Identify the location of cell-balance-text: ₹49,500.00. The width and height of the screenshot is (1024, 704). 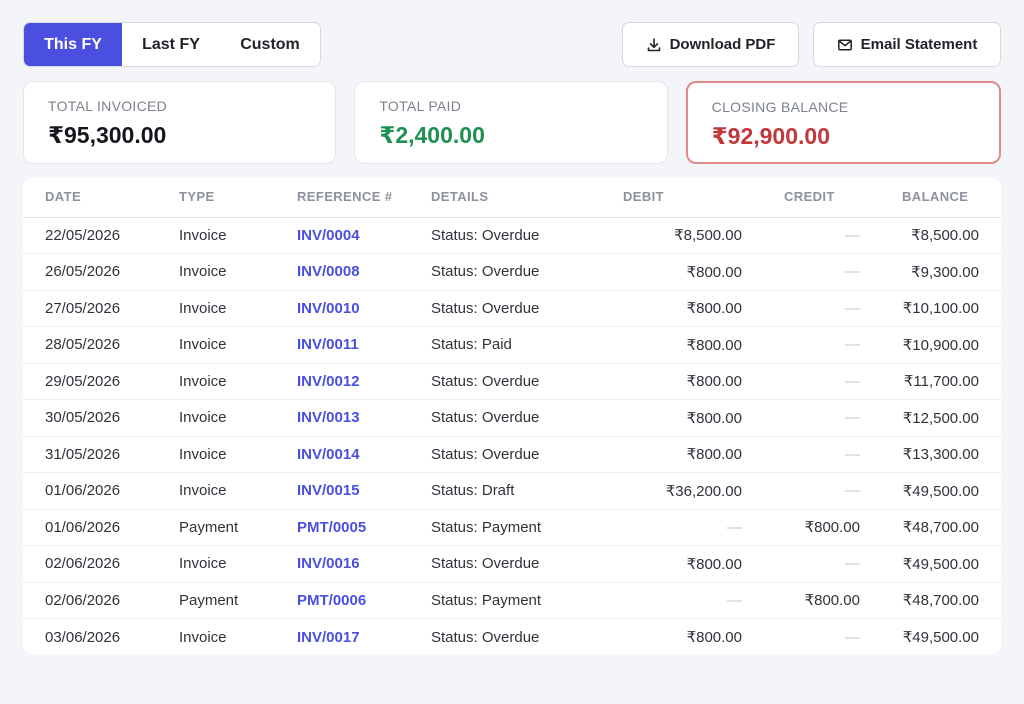
(940, 491).